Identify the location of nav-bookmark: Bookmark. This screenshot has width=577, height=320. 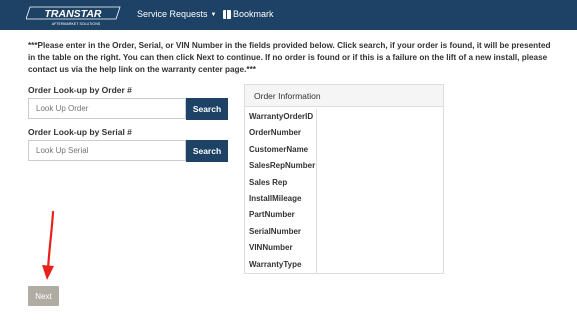
(248, 14).